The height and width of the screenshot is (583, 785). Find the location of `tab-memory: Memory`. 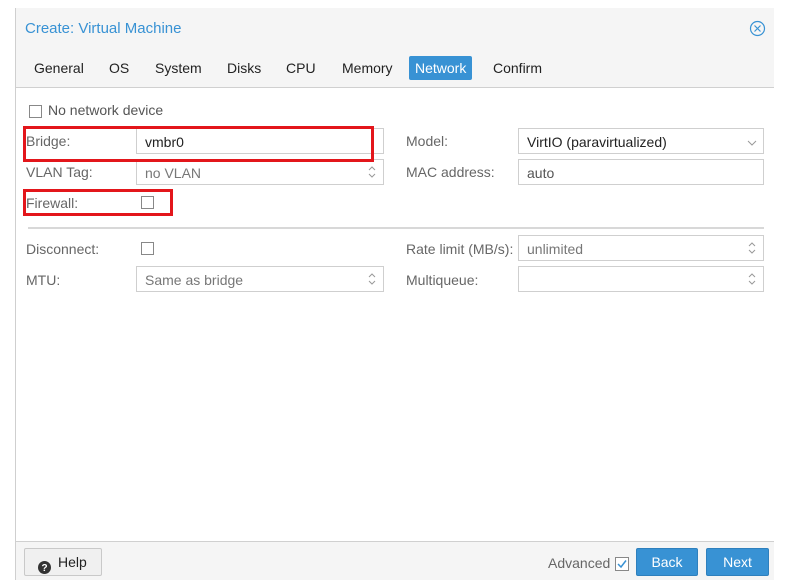

tab-memory: Memory is located at coordinates (367, 68).